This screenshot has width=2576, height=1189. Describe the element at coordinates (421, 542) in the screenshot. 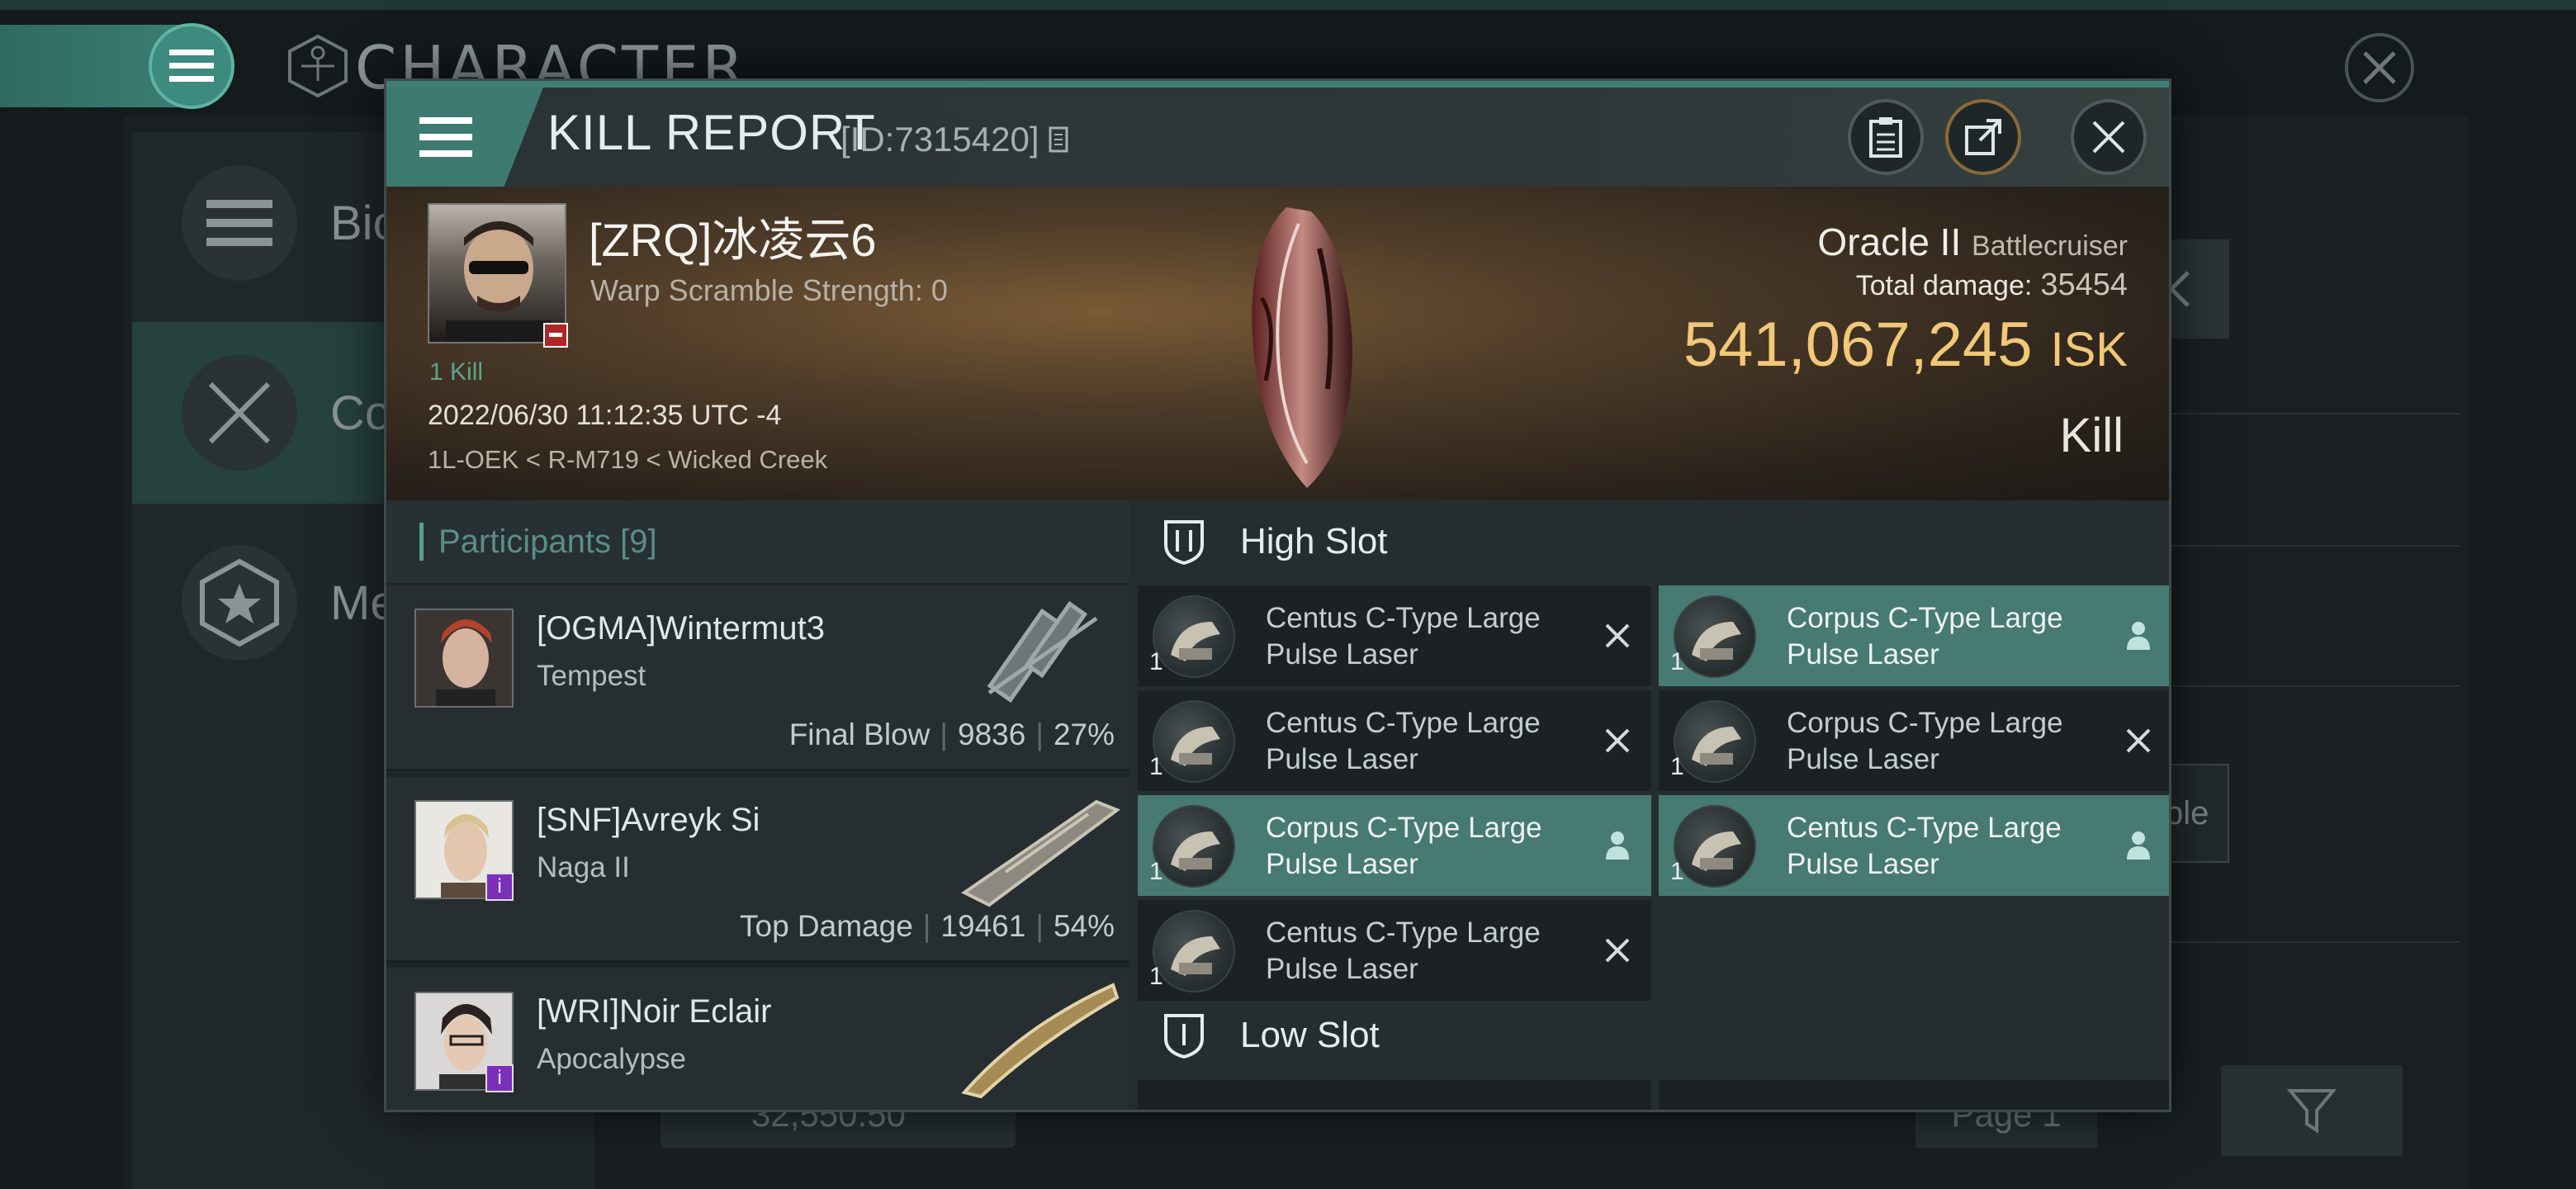

I see `header-accent` at that location.